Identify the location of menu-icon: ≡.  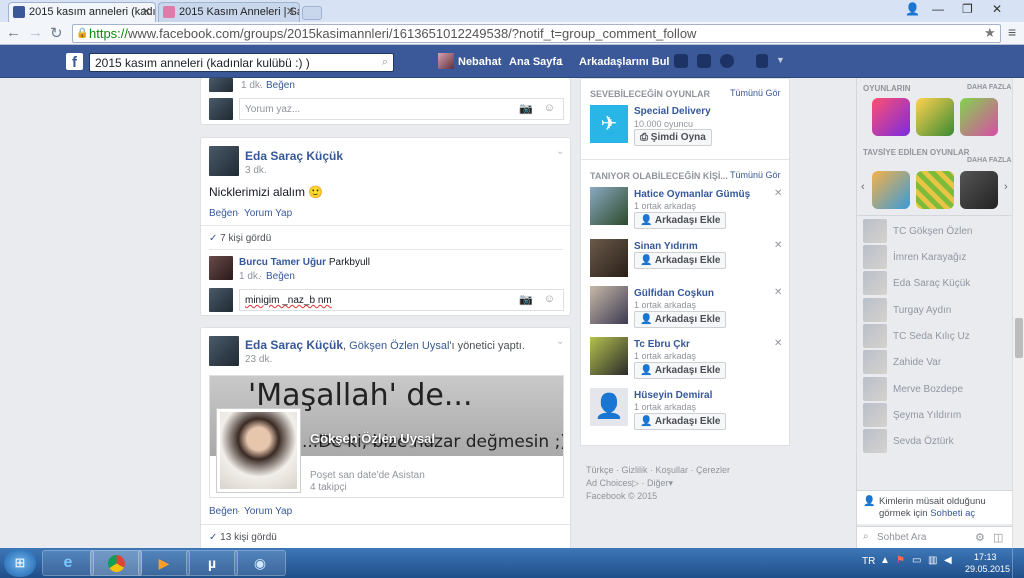
(1012, 32).